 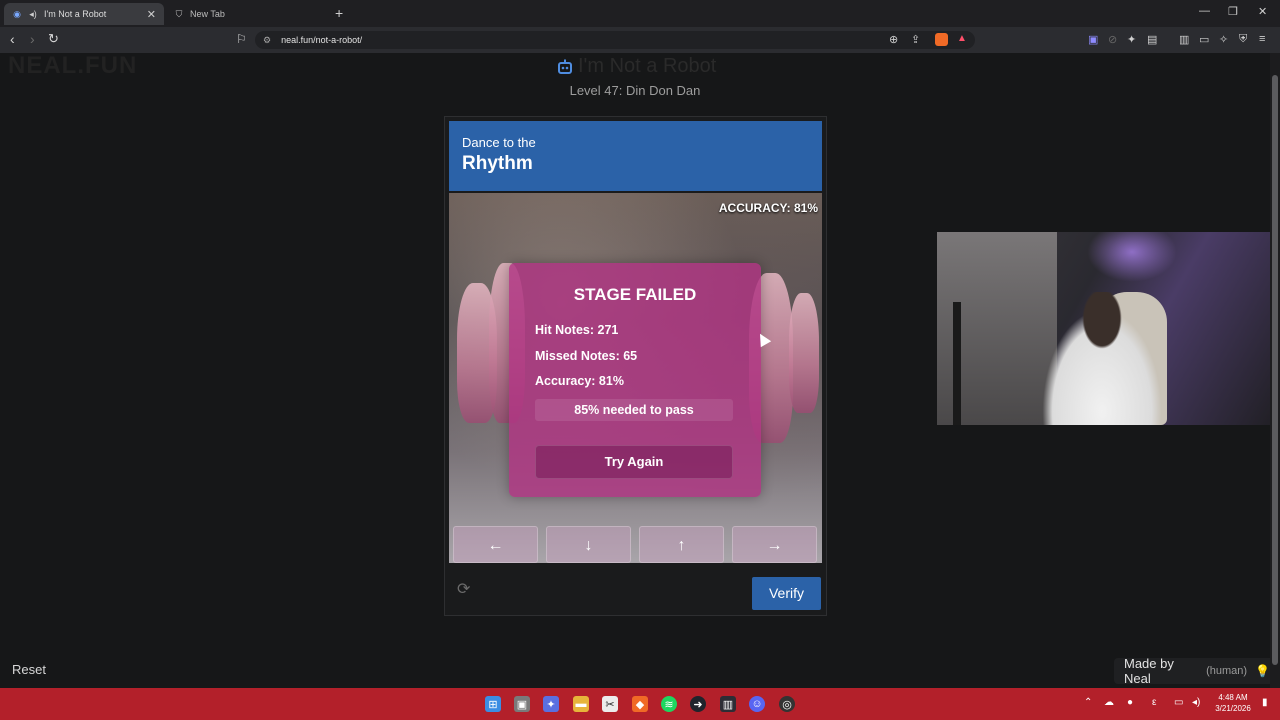 What do you see at coordinates (581, 704) in the screenshot?
I see `file-explorer-icon: ▬` at bounding box center [581, 704].